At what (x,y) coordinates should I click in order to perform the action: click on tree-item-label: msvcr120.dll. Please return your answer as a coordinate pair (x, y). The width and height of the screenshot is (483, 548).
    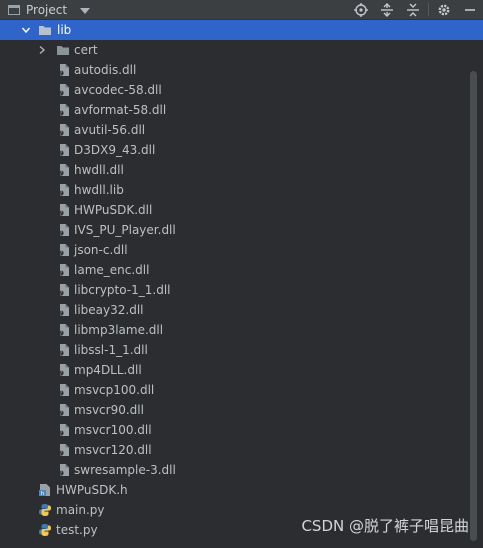
    Looking at the image, I should click on (113, 450).